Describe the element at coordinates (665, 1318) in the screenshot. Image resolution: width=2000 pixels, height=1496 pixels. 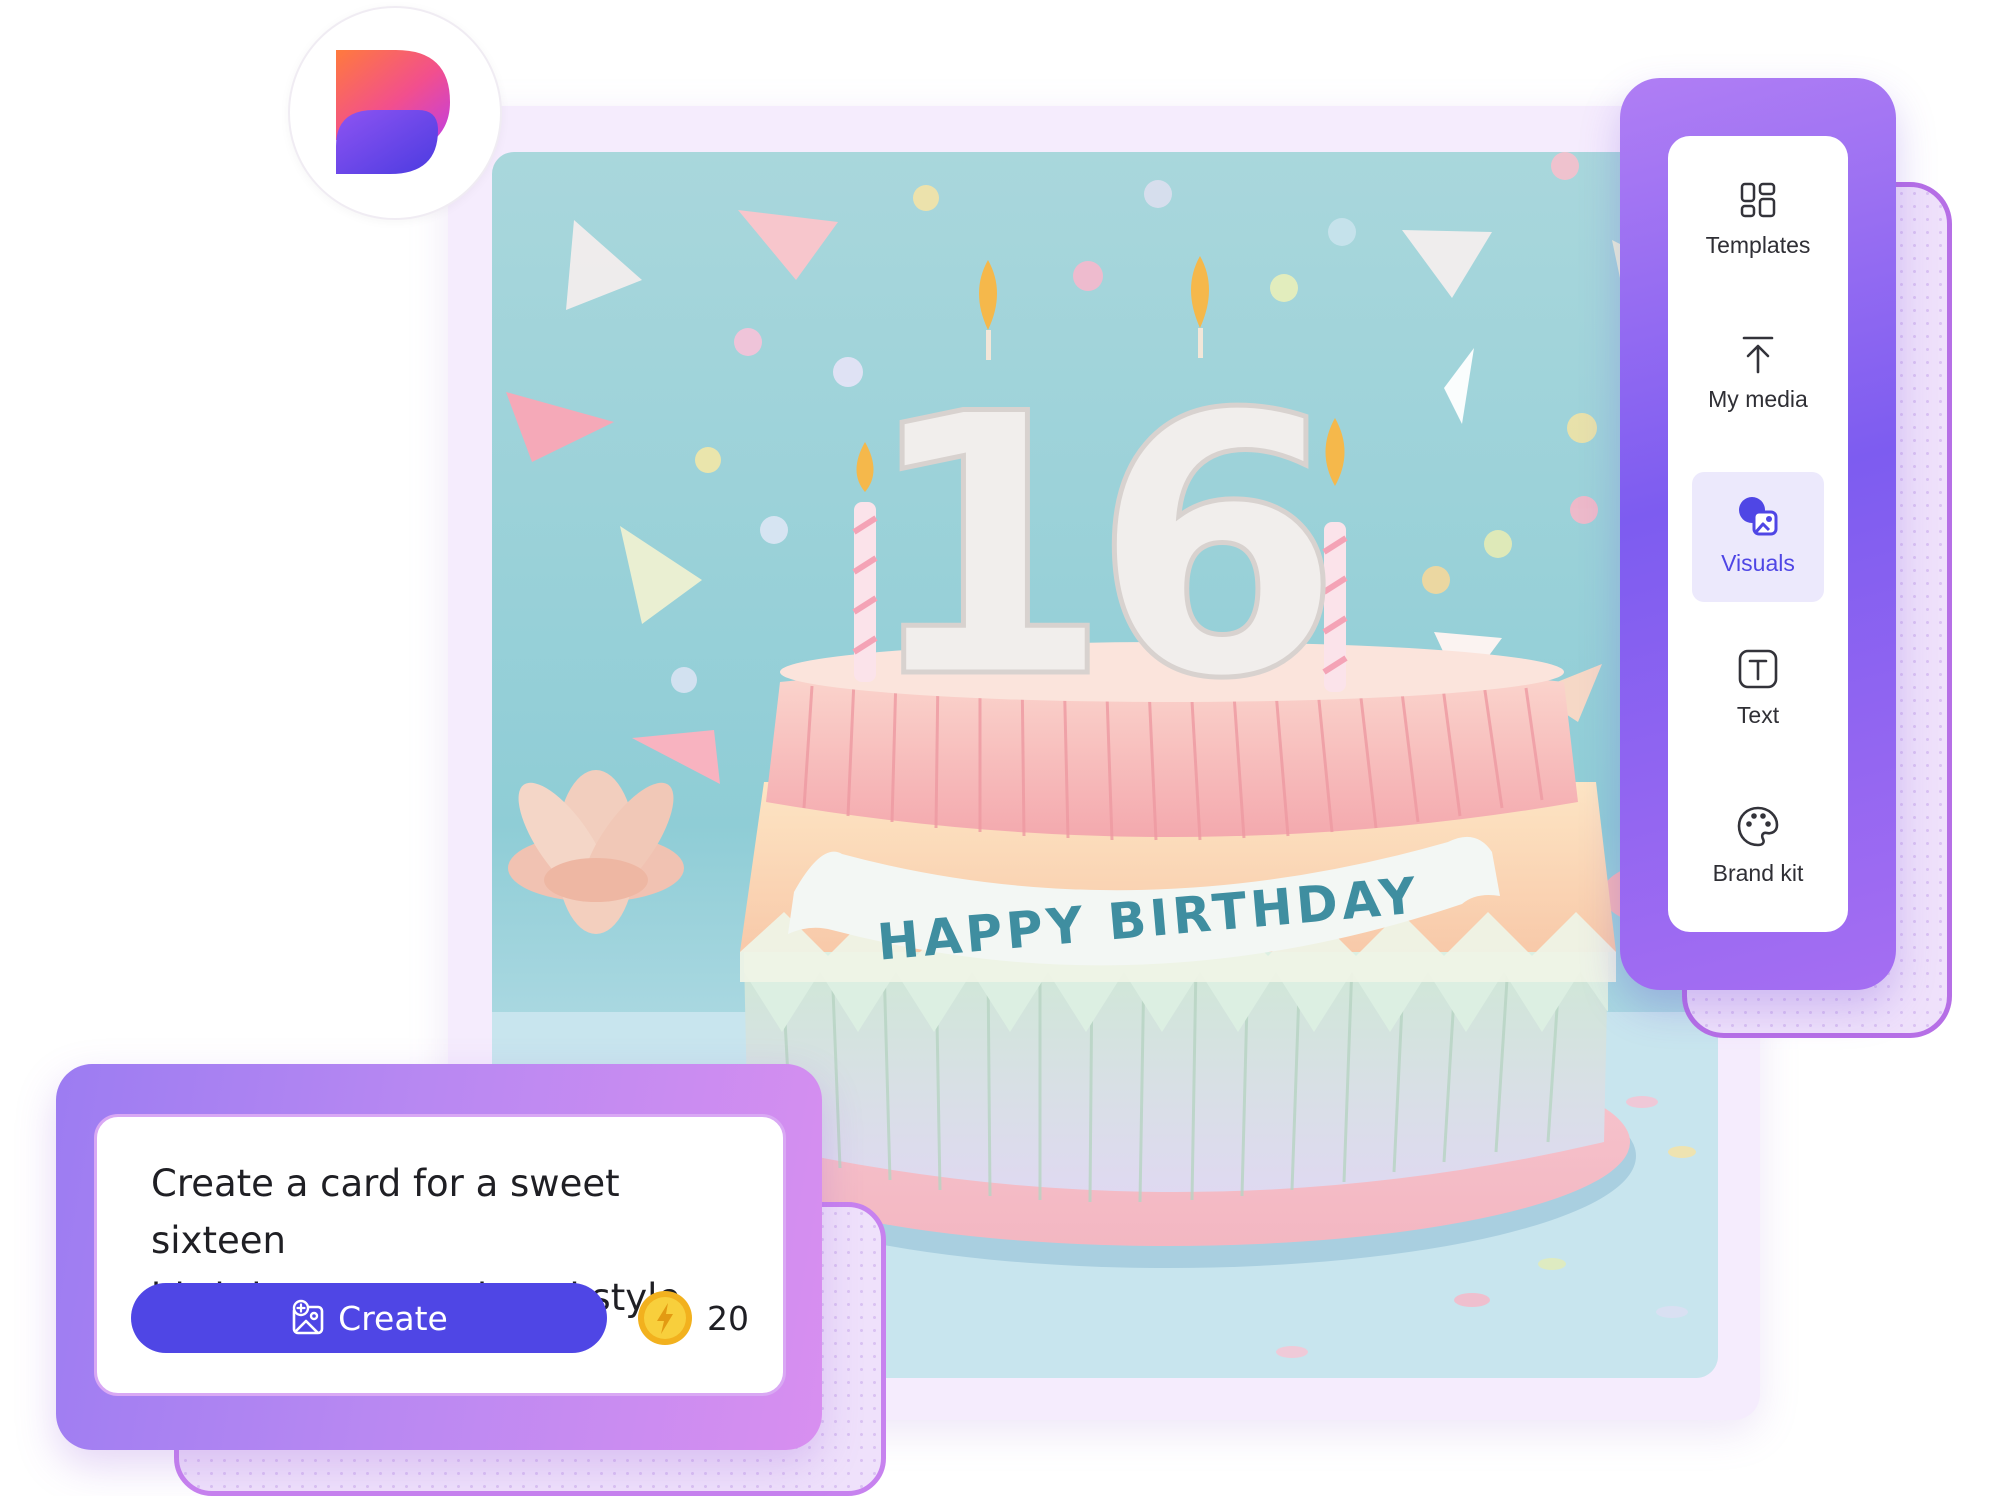
I see `boost-coin-icon` at that location.